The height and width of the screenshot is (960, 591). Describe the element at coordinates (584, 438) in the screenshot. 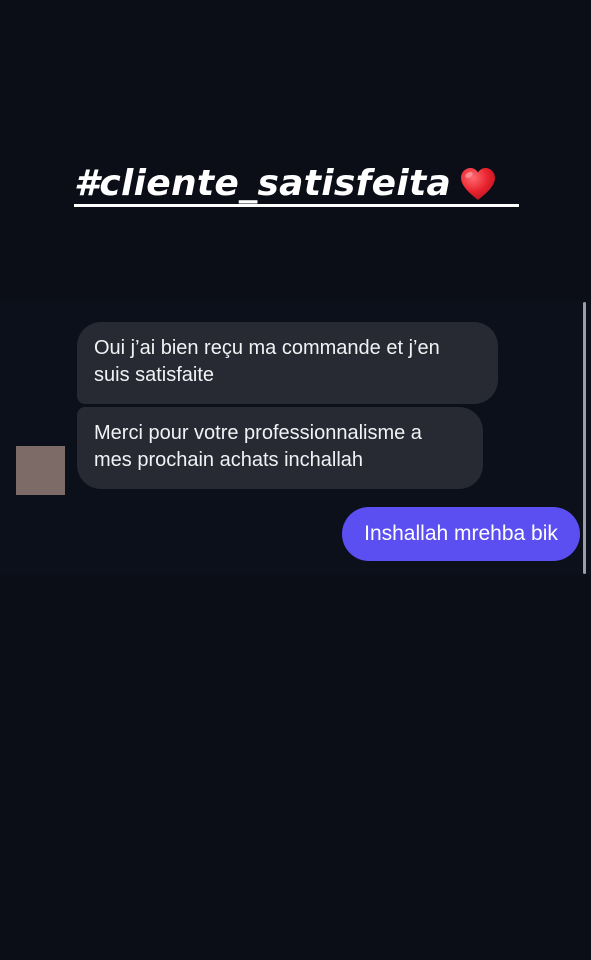

I see `scrollbar` at that location.